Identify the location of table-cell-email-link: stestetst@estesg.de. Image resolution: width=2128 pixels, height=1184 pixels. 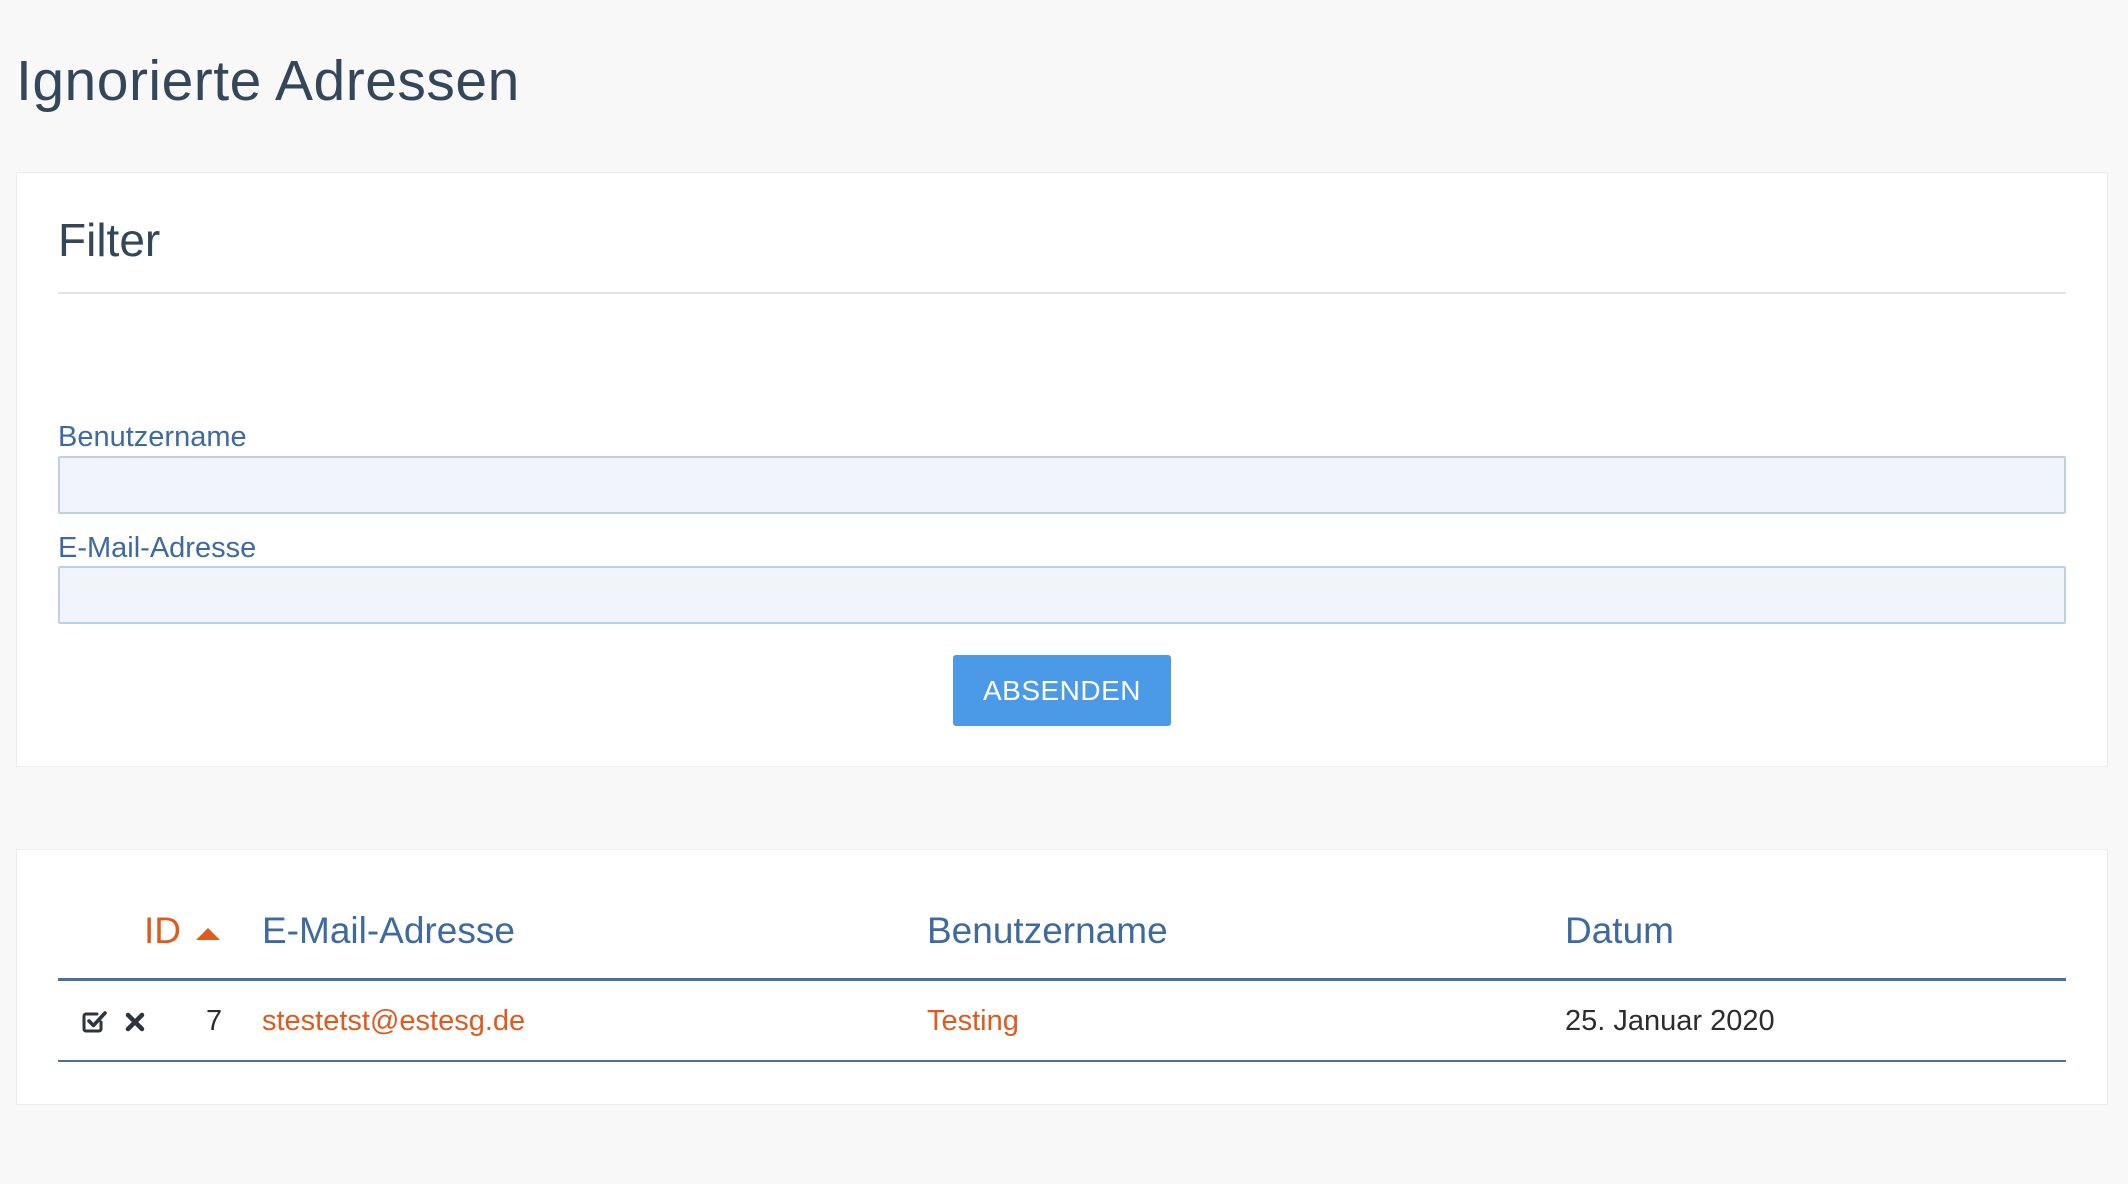
(393, 1021).